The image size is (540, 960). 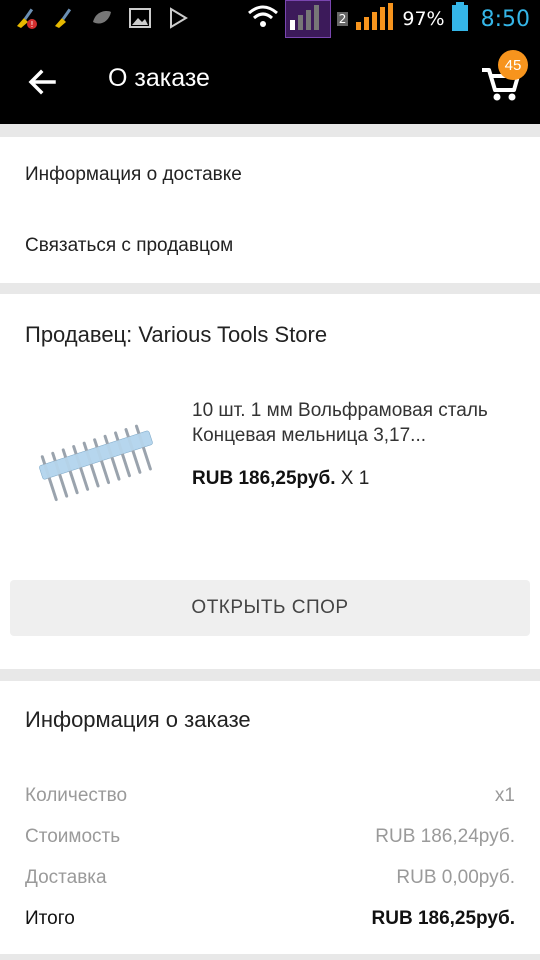 I want to click on broom-alert-icon: !, so click(x=26, y=18).